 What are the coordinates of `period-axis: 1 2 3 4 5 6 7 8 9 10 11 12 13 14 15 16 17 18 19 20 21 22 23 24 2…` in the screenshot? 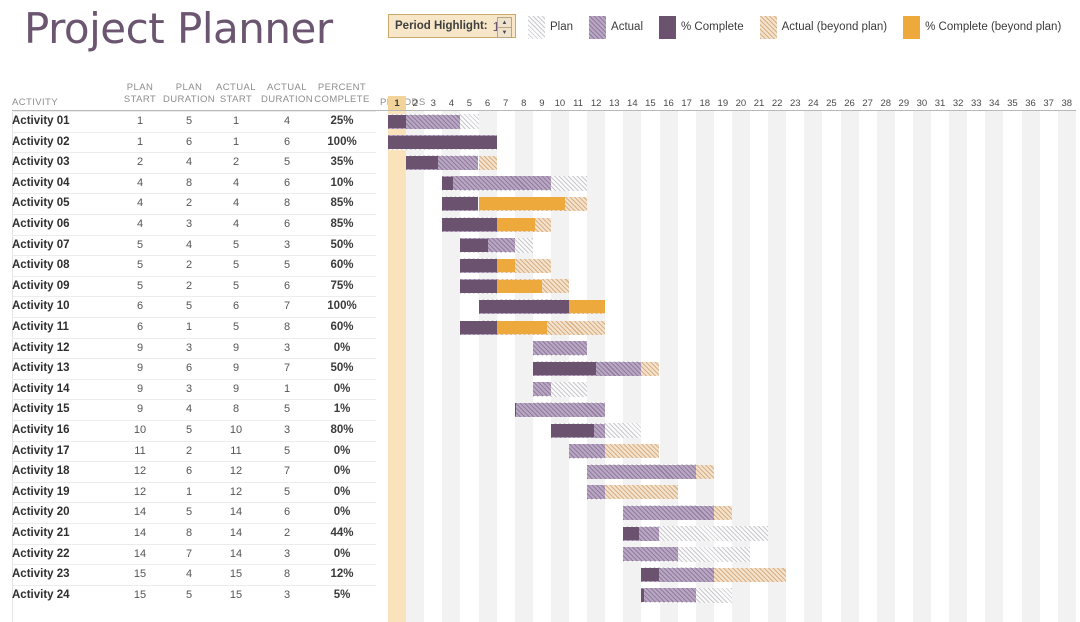 It's located at (732, 103).